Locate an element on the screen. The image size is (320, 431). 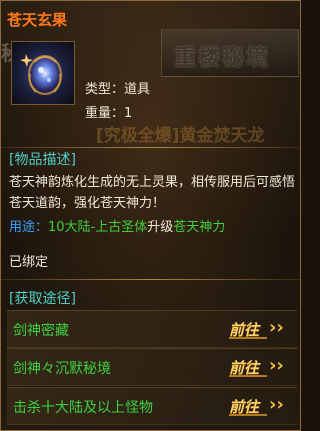
background-watermark: [究极全爆]黄金焚天龙 is located at coordinates (180, 136).